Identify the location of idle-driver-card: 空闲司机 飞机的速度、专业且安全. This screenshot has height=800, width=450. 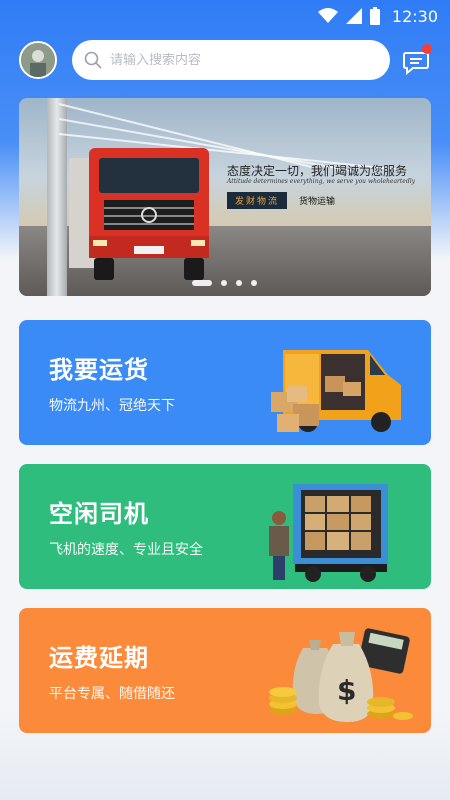
(225, 526).